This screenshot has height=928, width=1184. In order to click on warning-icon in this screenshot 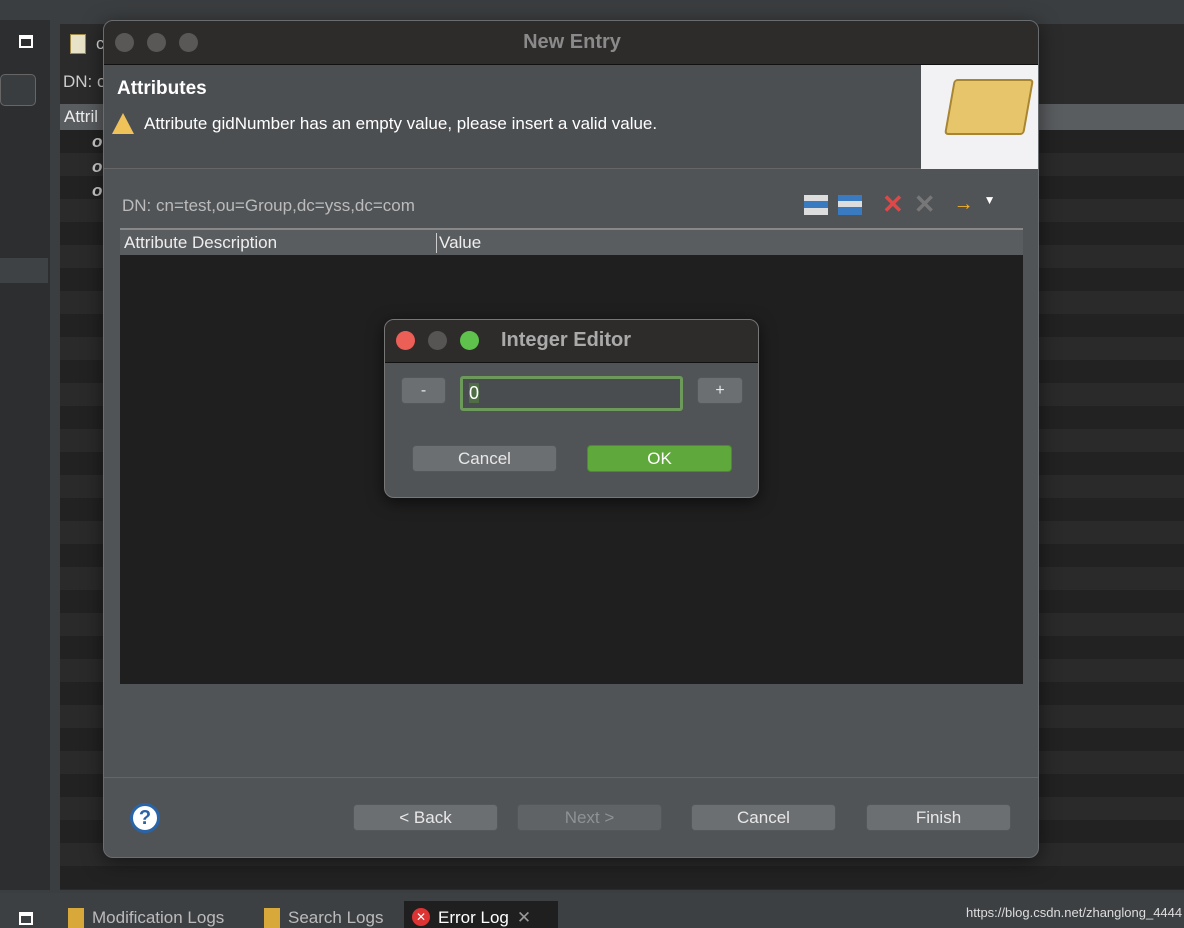, I will do `click(123, 123)`.